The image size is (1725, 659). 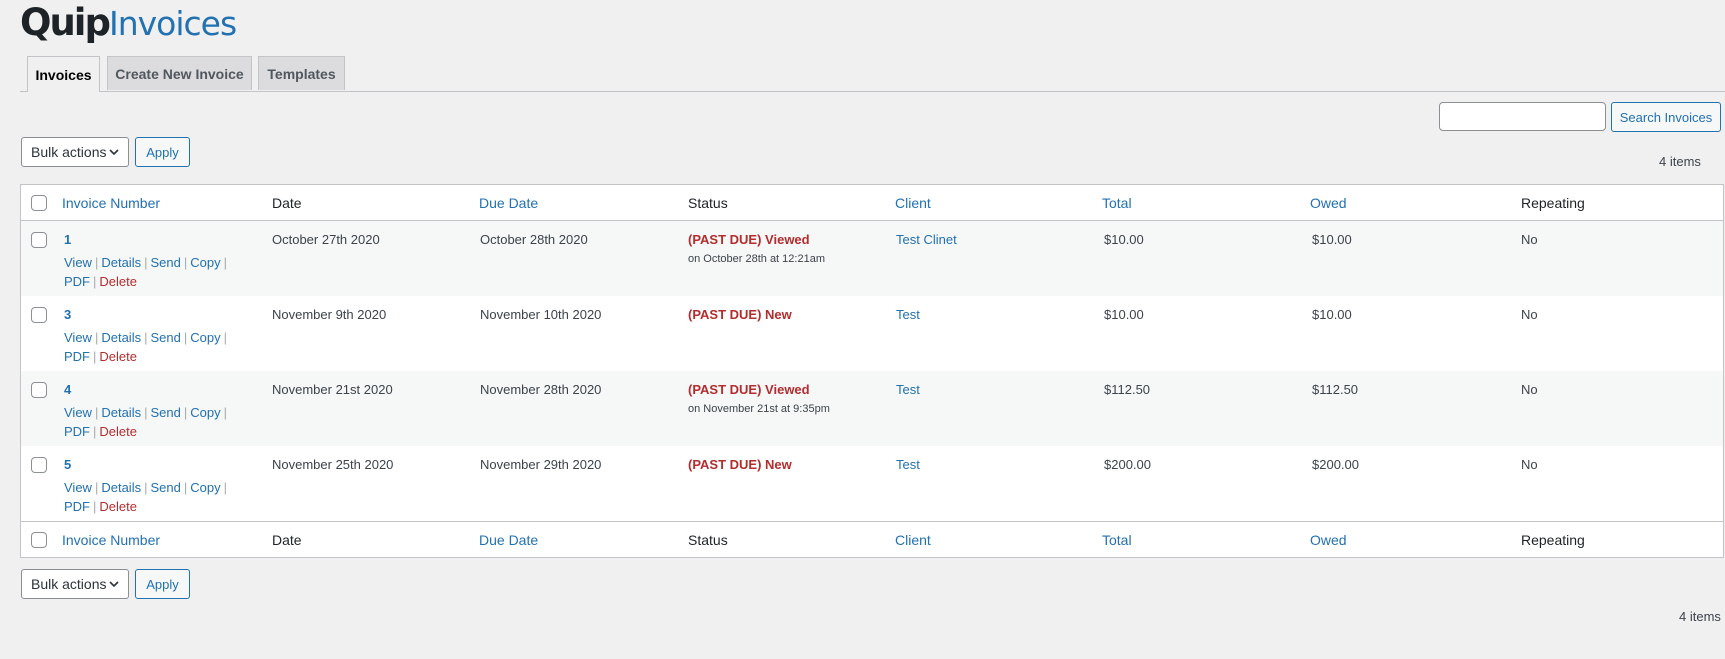 I want to click on invoice-date: November 25th 2020, so click(x=333, y=464).